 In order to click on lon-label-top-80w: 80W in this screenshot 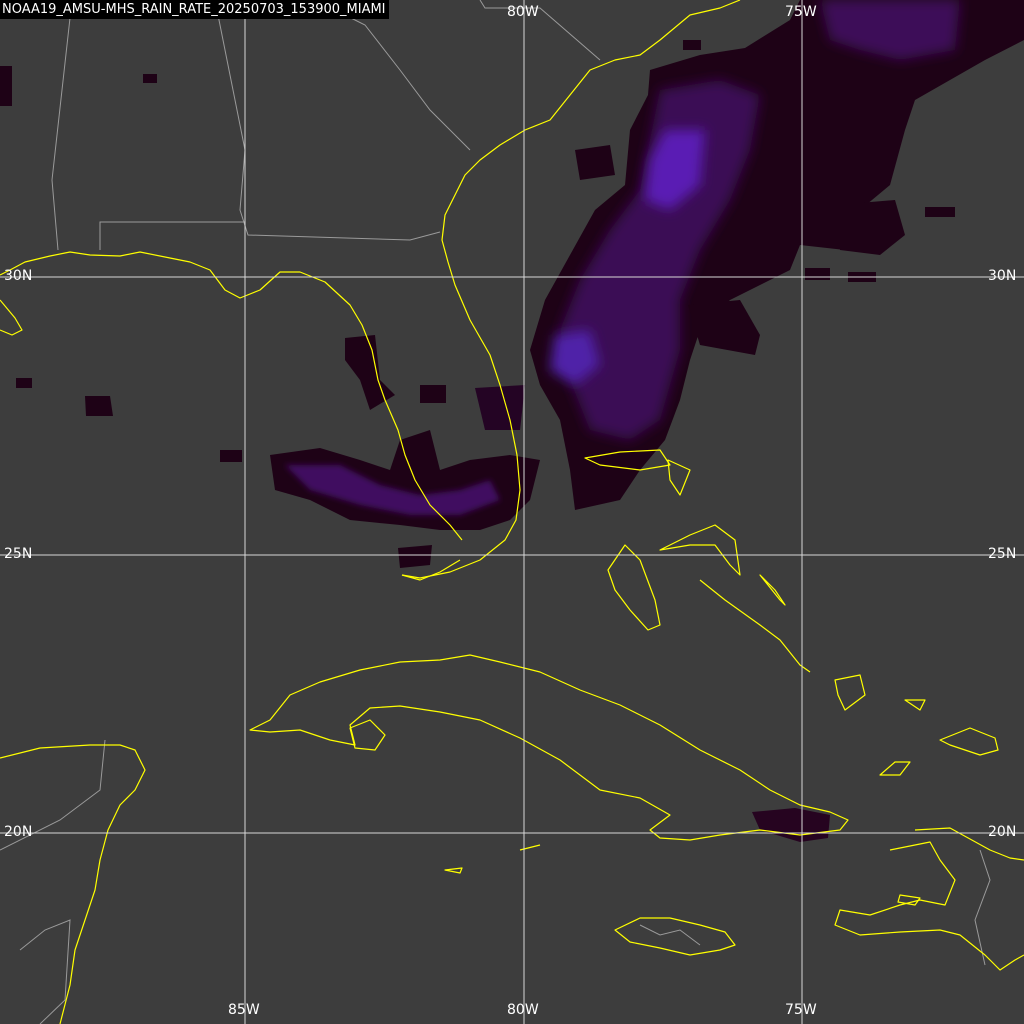, I will do `click(523, 12)`.